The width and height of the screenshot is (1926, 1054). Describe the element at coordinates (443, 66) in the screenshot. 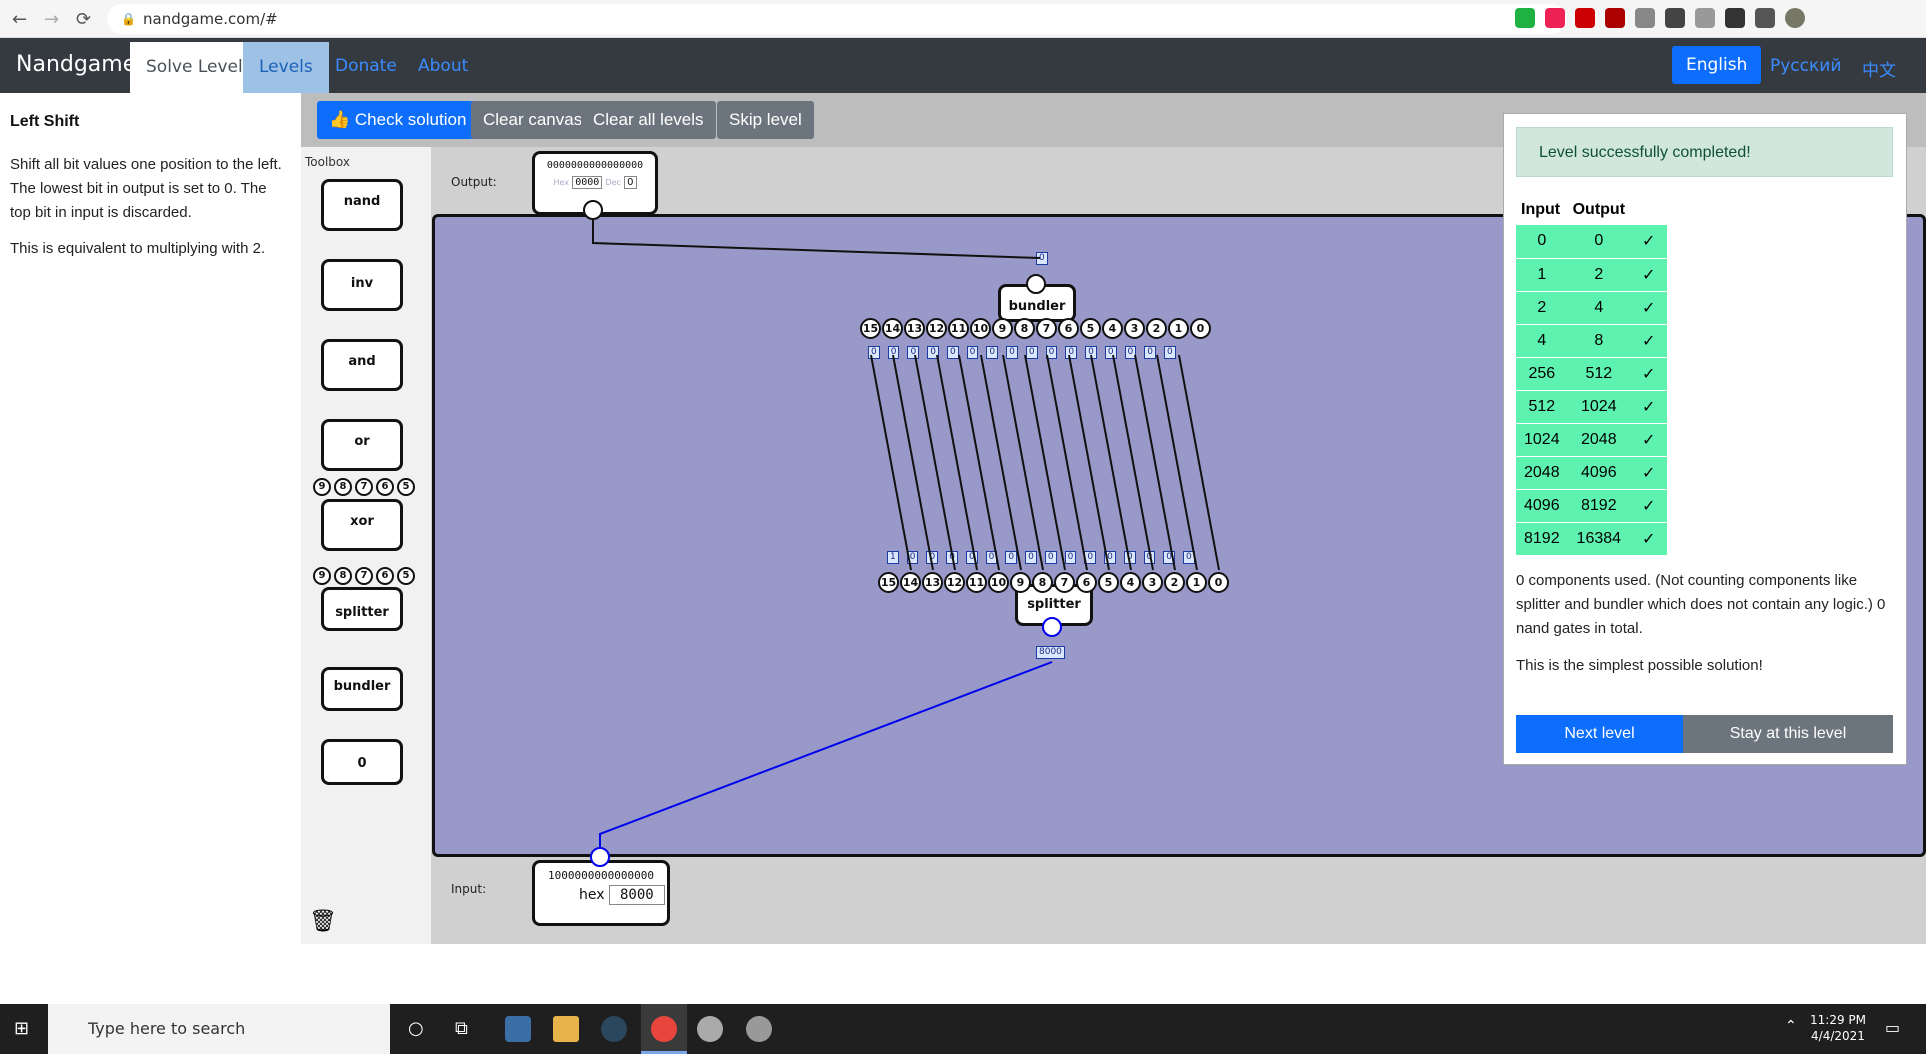

I see `about-link: About` at that location.